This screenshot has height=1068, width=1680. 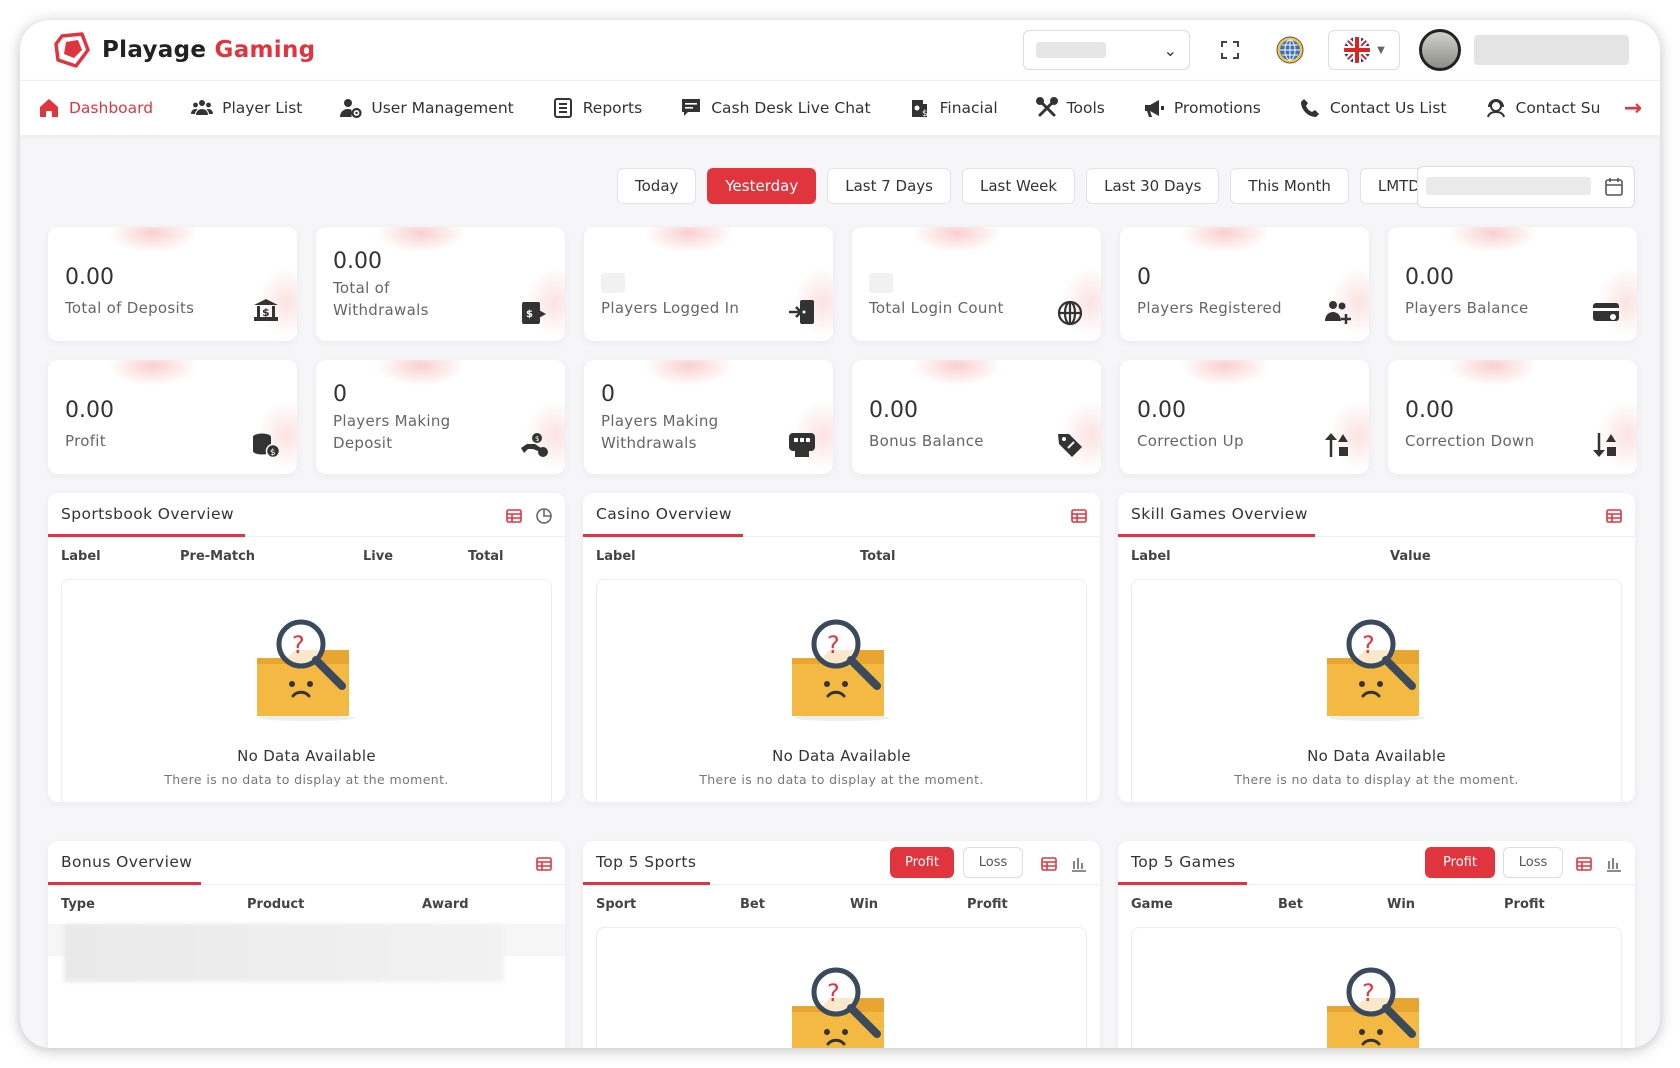 What do you see at coordinates (1440, 50) in the screenshot?
I see `avatar` at bounding box center [1440, 50].